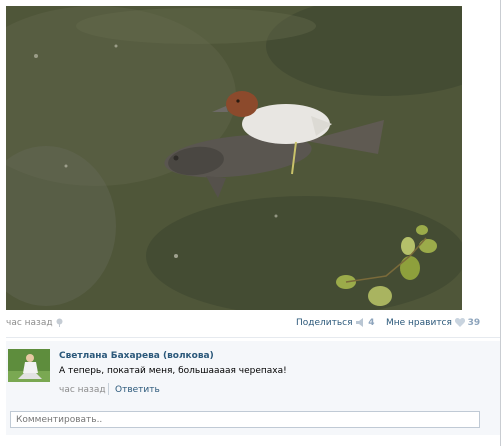  Describe the element at coordinates (360, 322) in the screenshot. I see `megaphone-icon` at that location.